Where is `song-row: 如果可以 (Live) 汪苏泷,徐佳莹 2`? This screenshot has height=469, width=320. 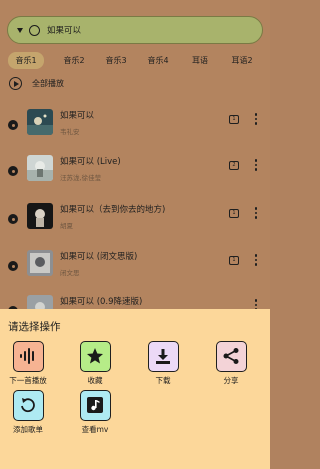 song-row: 如果可以 (Live) 汪苏泷,徐佳莹 2 is located at coordinates (135, 172).